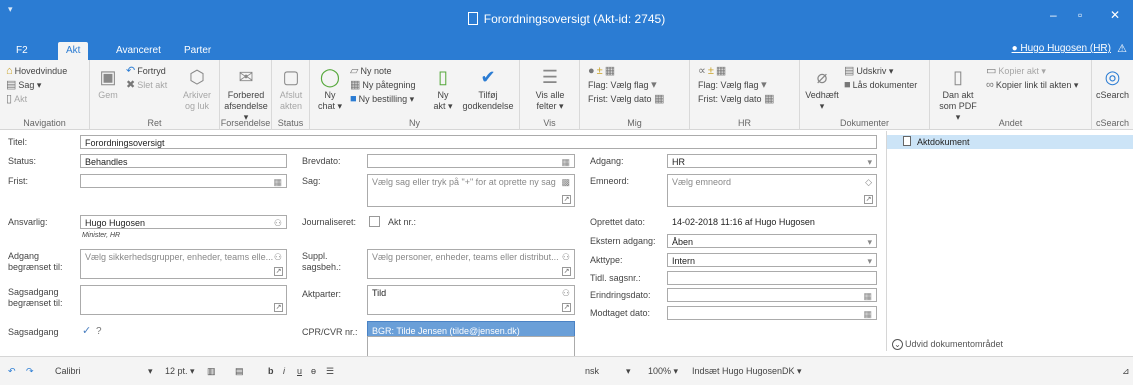 This screenshot has width=1133, height=385. I want to click on slet-akt-button: ✖ Slet akt, so click(146, 85).